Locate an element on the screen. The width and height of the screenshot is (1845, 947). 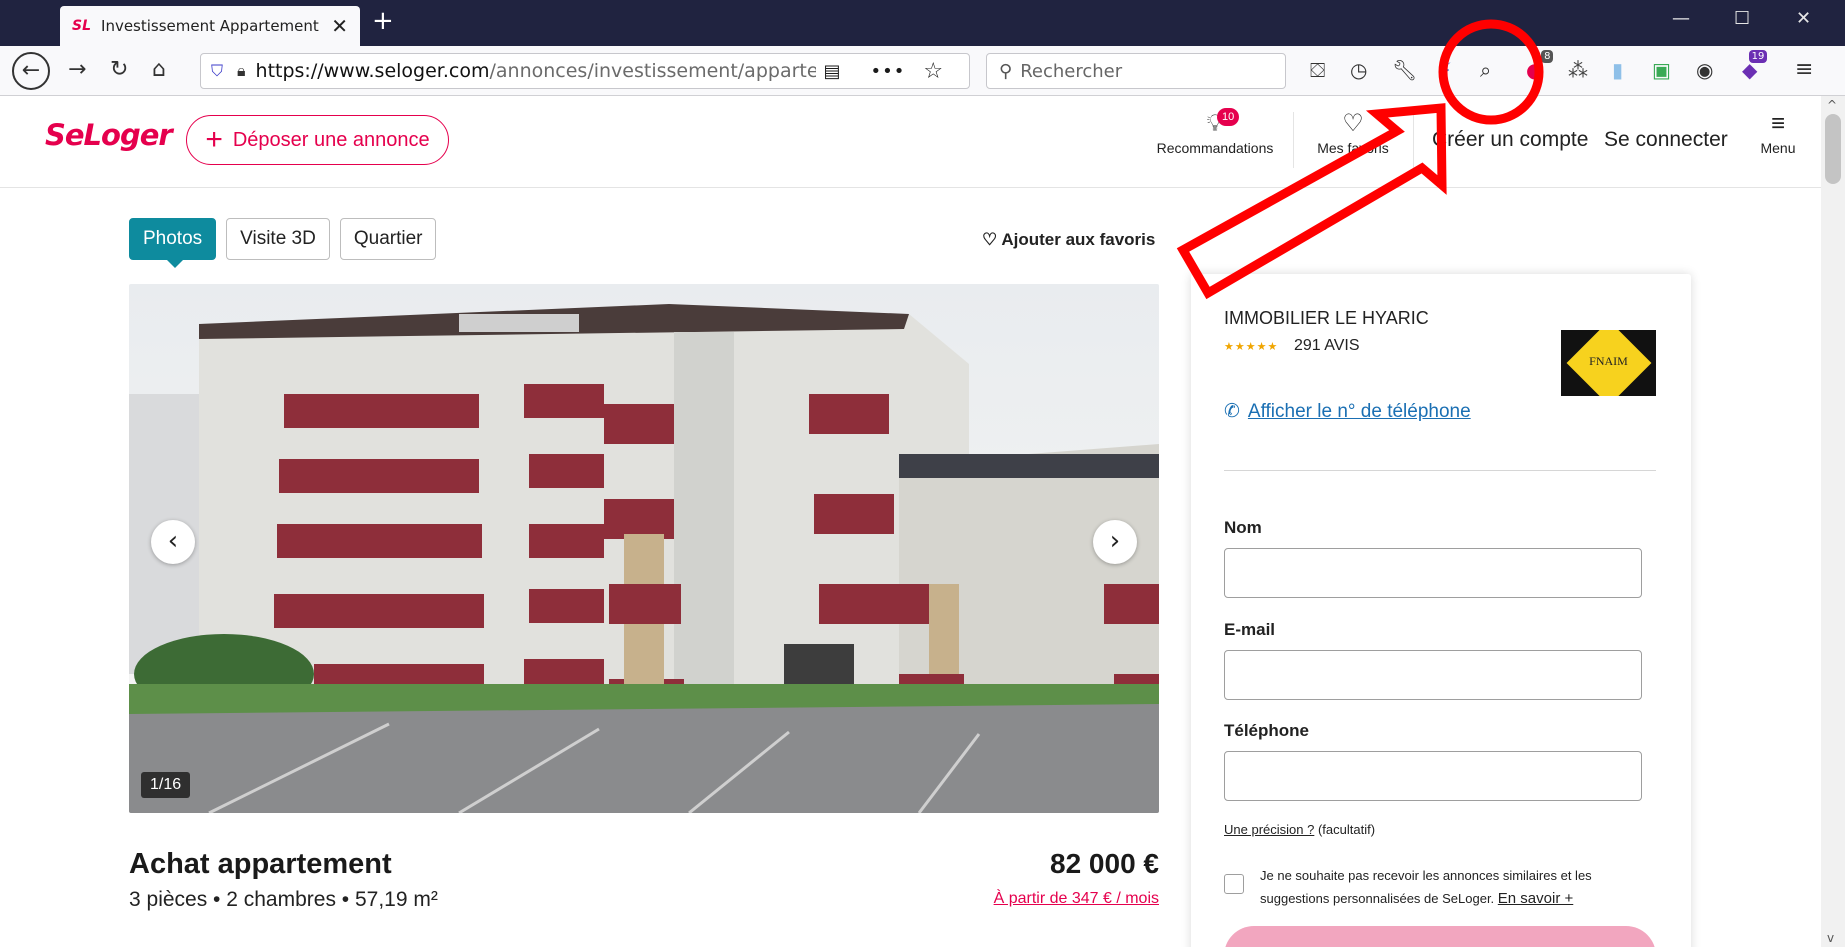
extension-dots-icon: ⁂ is located at coordinates (1578, 70).